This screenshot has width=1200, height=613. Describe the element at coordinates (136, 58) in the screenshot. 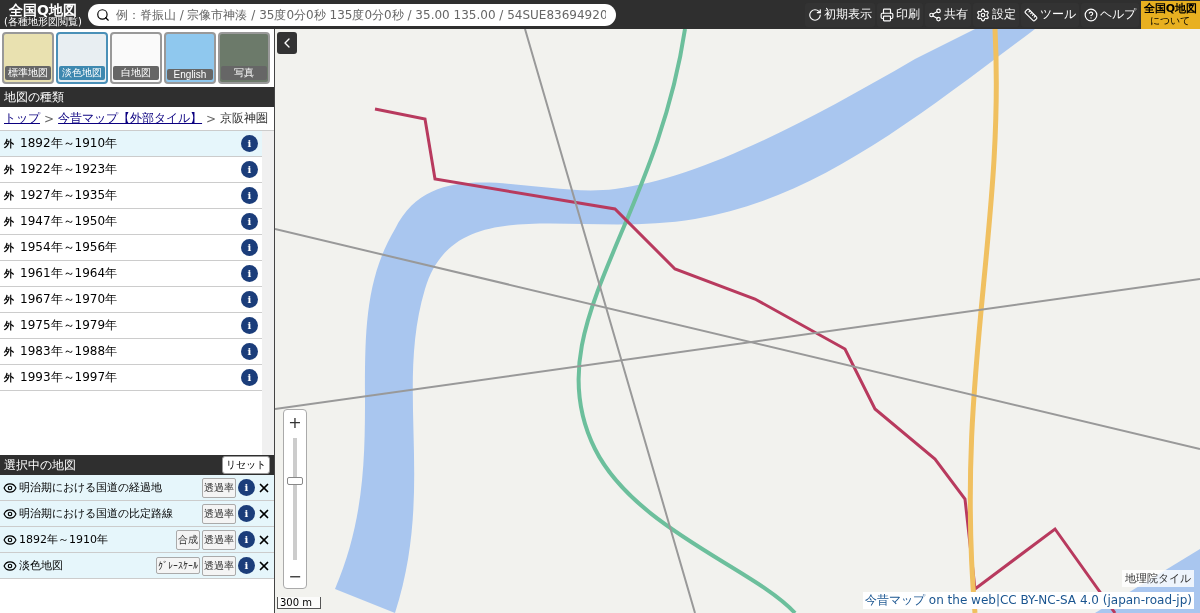

I see `basemap-thumbnail: 白地図` at that location.